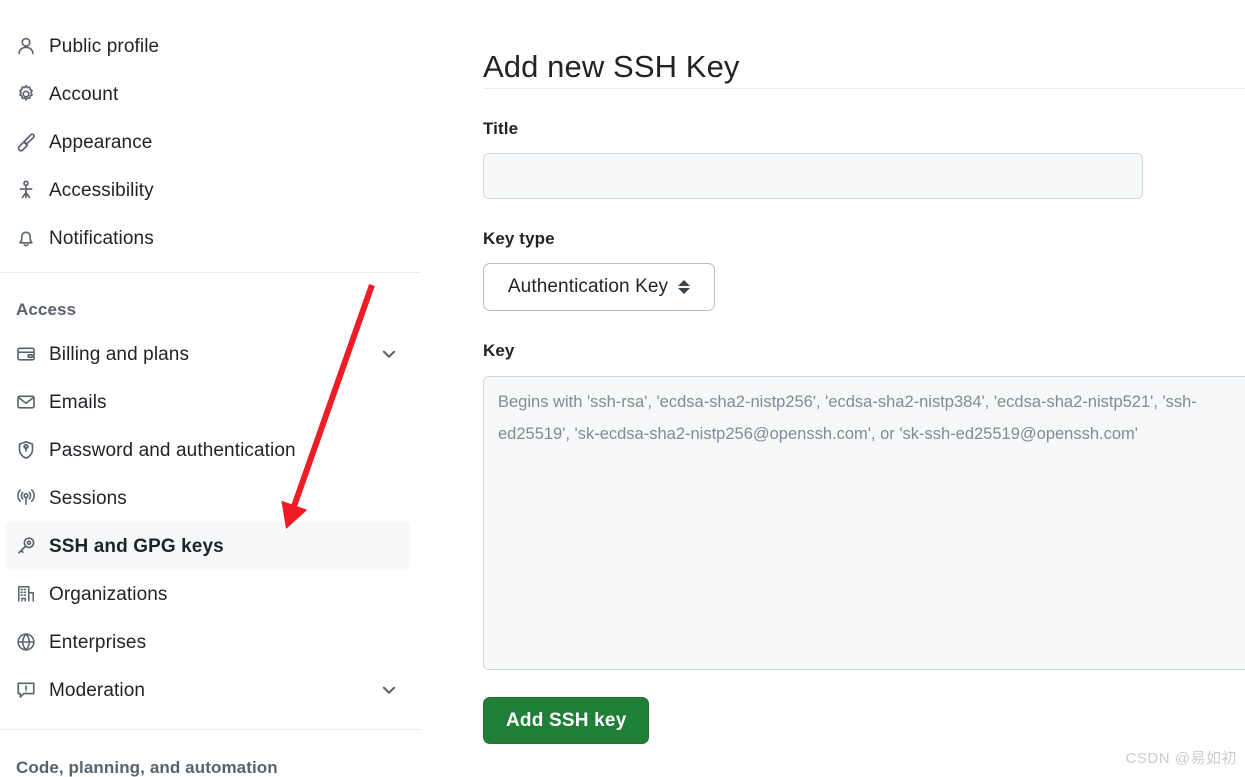 This screenshot has width=1245, height=777. Describe the element at coordinates (108, 594) in the screenshot. I see `sidebar-item-label: Organizations` at that location.